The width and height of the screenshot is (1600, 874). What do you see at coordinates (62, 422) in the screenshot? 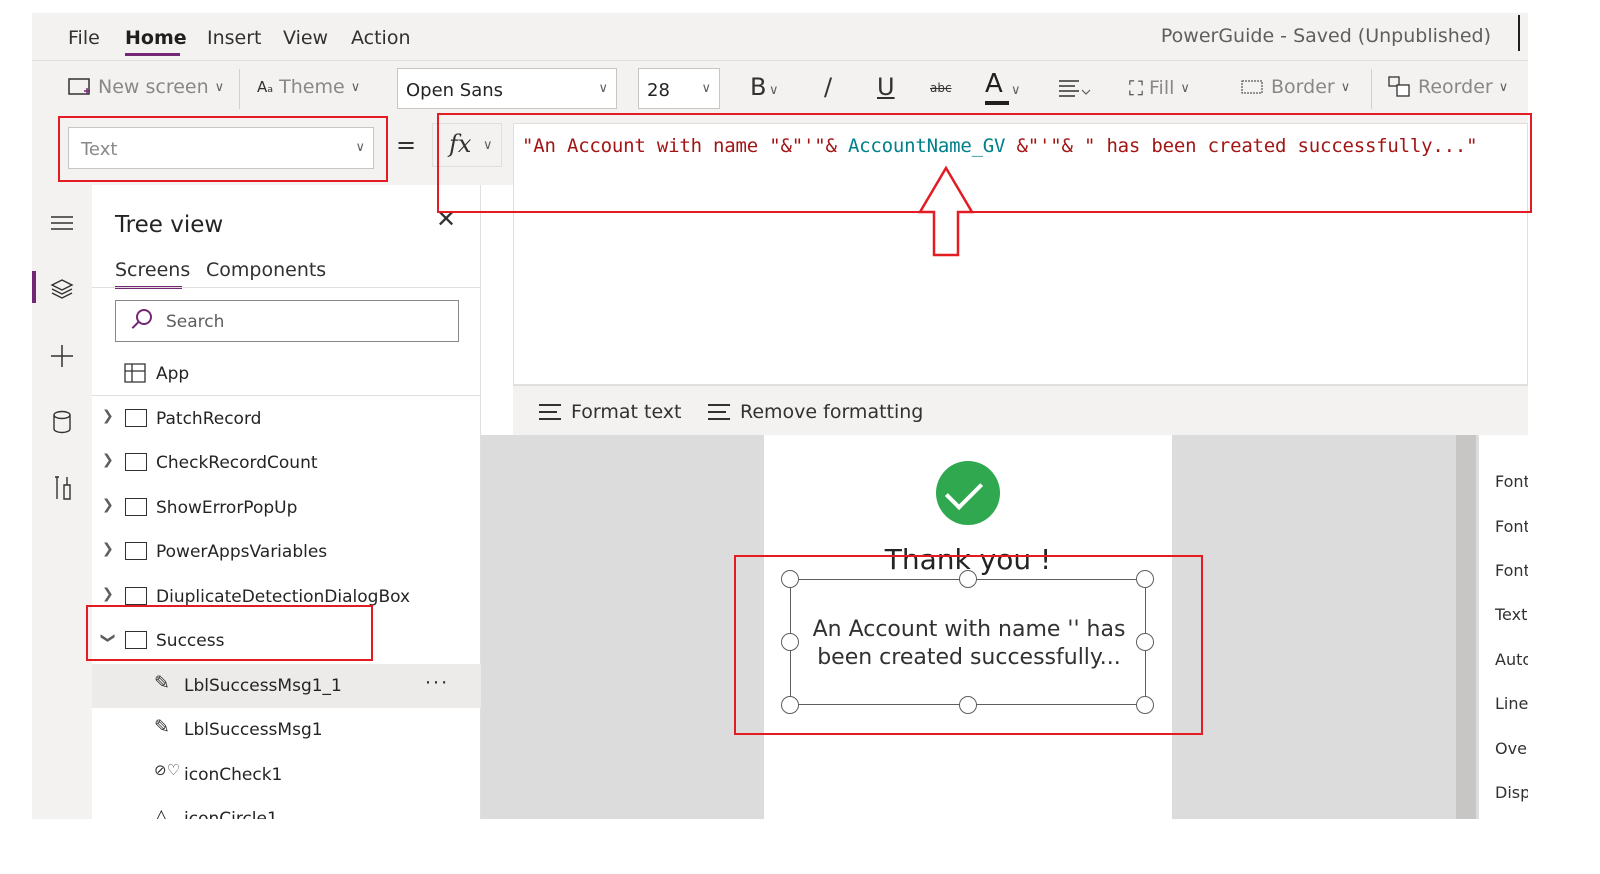
I see `data-cylinder-icon` at bounding box center [62, 422].